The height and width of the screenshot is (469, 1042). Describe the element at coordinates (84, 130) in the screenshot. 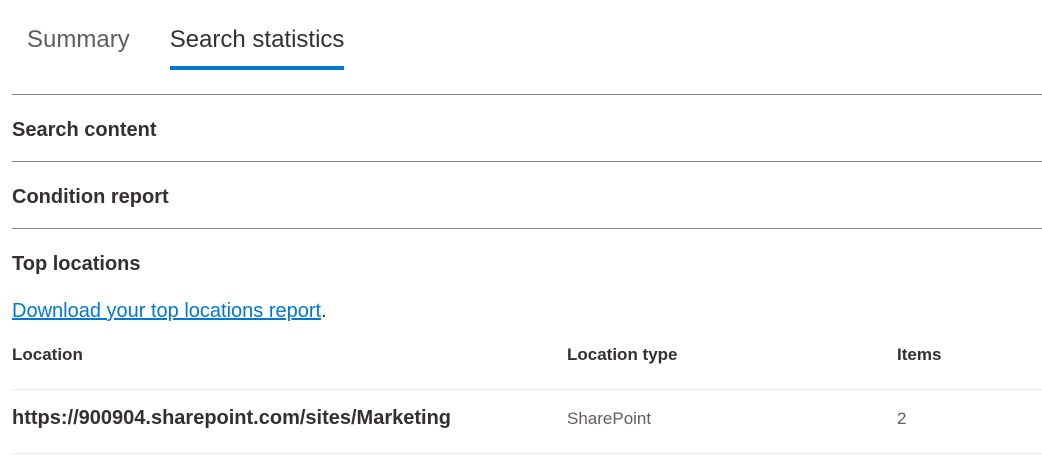

I see `section-search-content: Search content` at that location.